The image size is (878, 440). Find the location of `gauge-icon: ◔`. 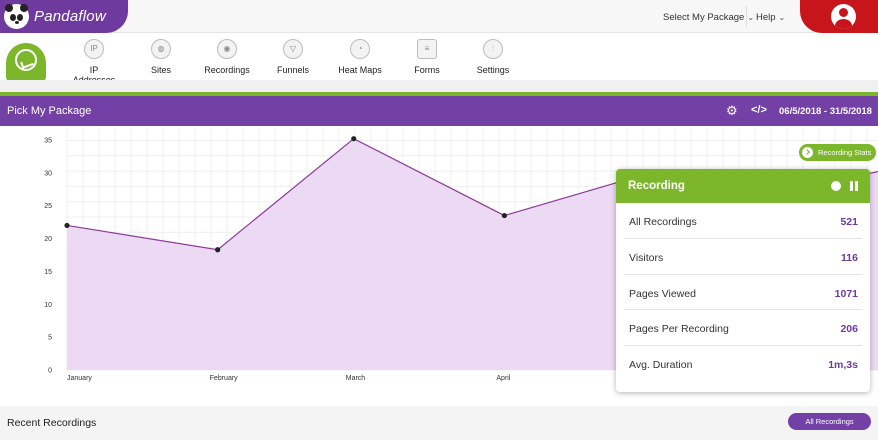

gauge-icon: ◔ is located at coordinates (360, 49).